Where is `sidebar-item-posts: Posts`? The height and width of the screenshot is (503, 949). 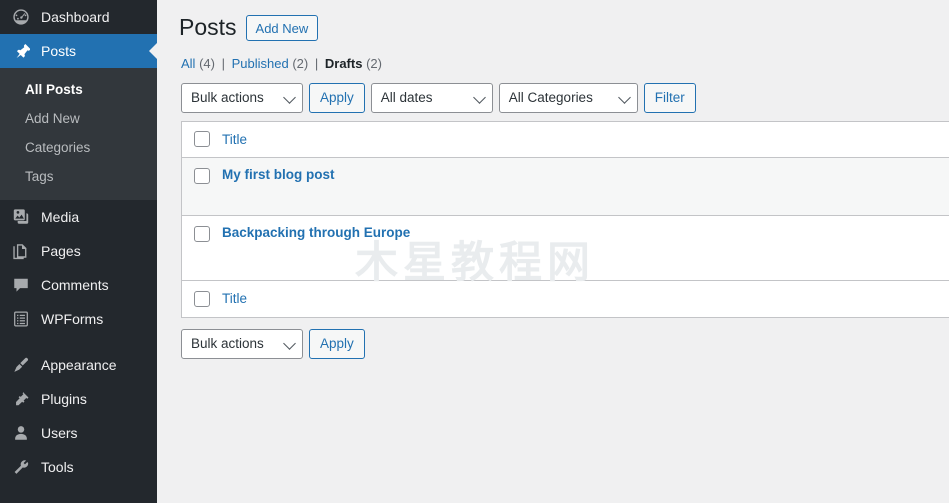 sidebar-item-posts: Posts is located at coordinates (78, 51).